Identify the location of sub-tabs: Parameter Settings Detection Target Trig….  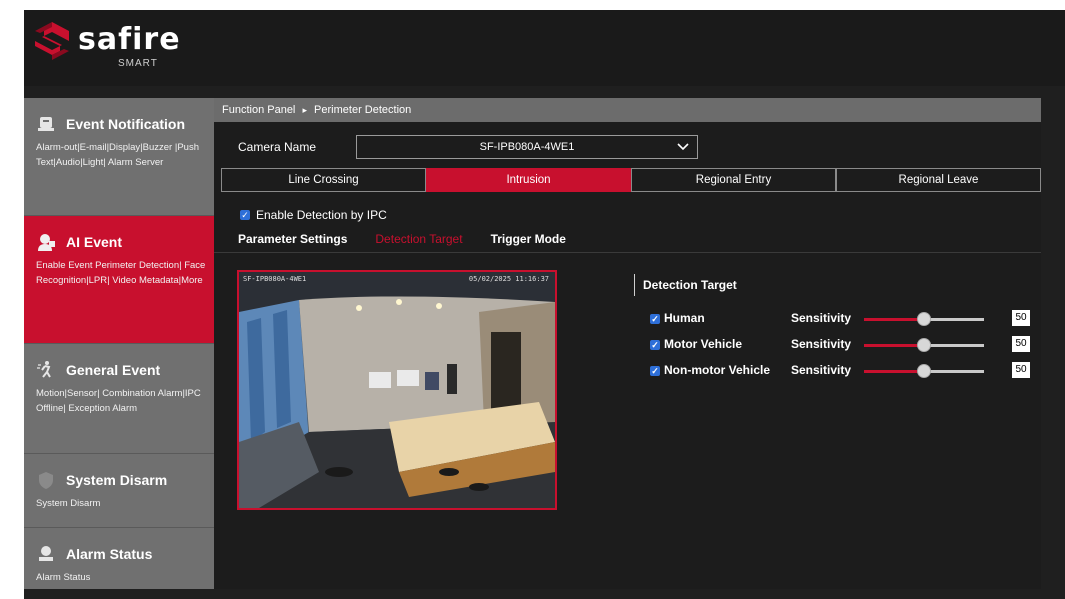
(402, 239).